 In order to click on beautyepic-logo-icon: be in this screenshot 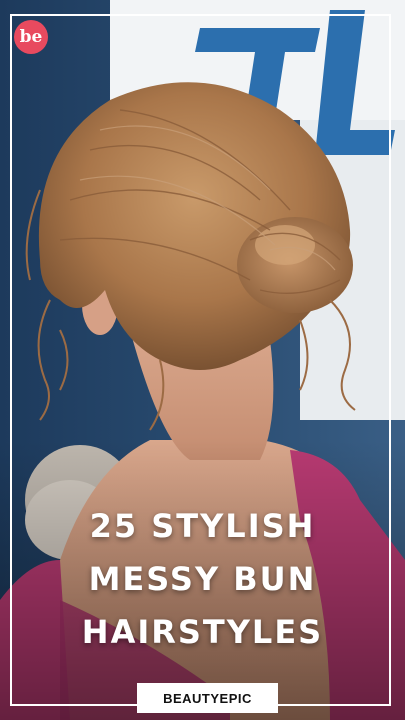, I will do `click(31, 37)`.